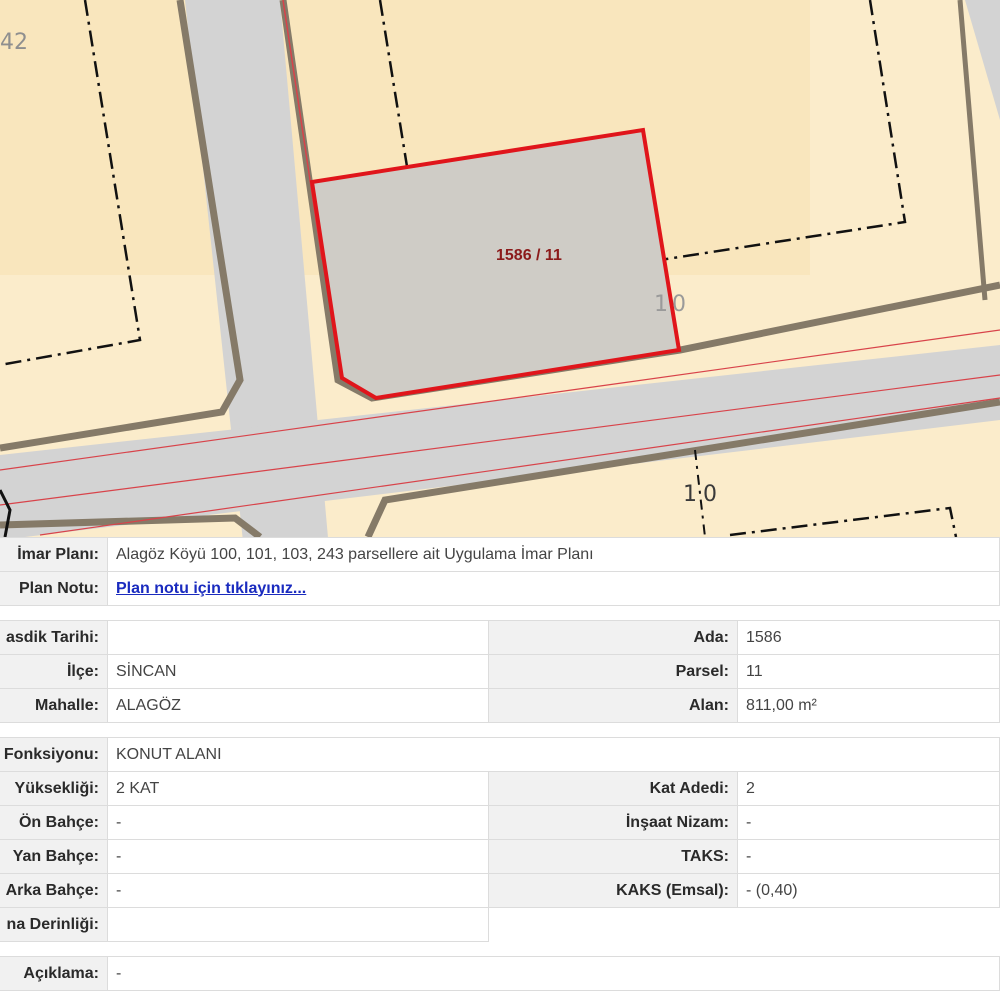 The image size is (1000, 1000). Describe the element at coordinates (613, 637) in the screenshot. I see `ada-label: Ada:` at that location.